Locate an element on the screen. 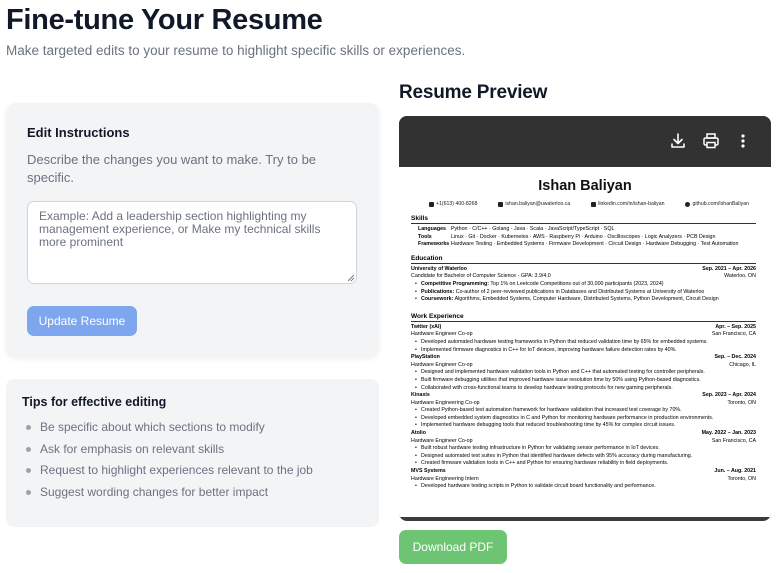 This screenshot has width=783, height=573. bullet-label: Coursework: is located at coordinates (437, 299).